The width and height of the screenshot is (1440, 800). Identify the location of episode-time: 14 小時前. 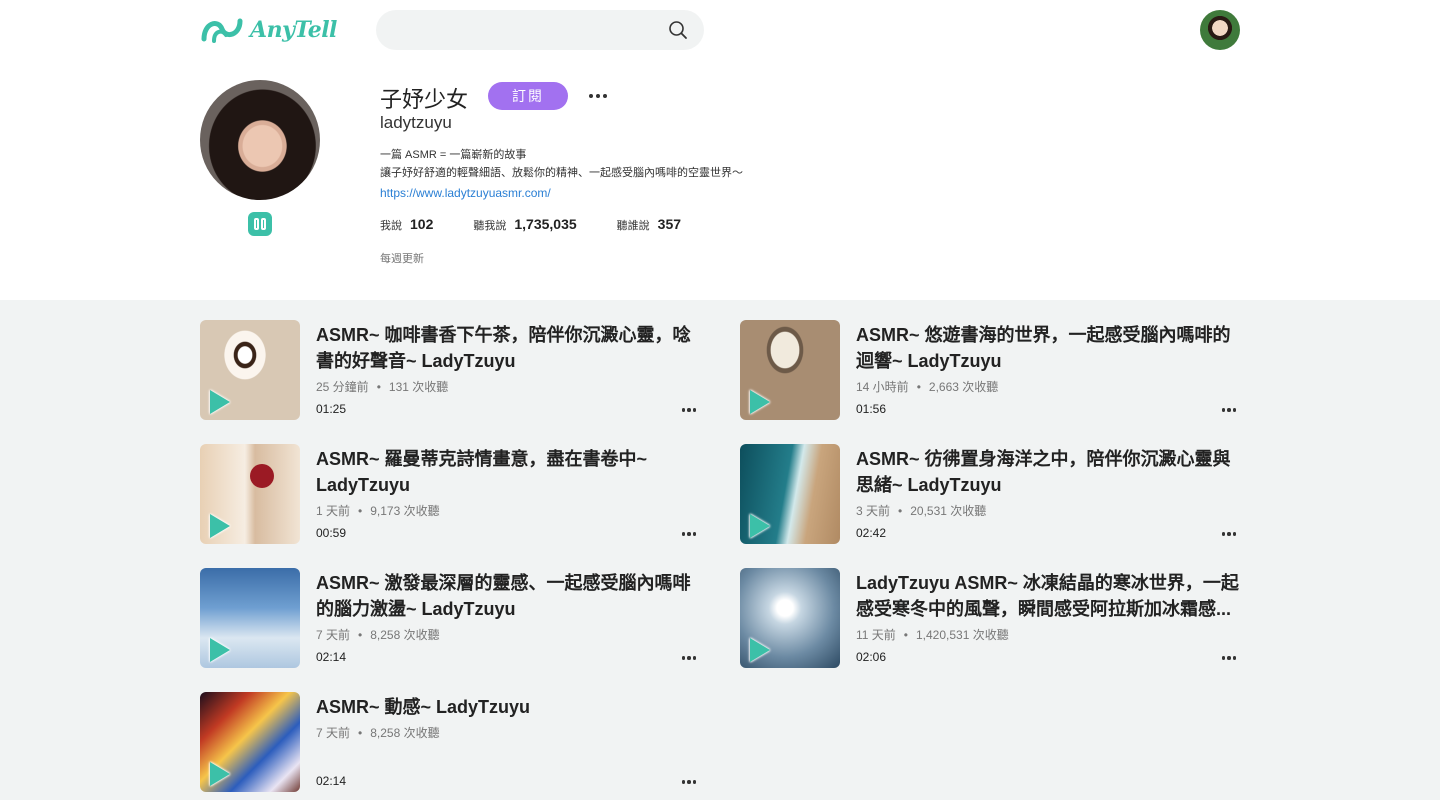
(882, 387).